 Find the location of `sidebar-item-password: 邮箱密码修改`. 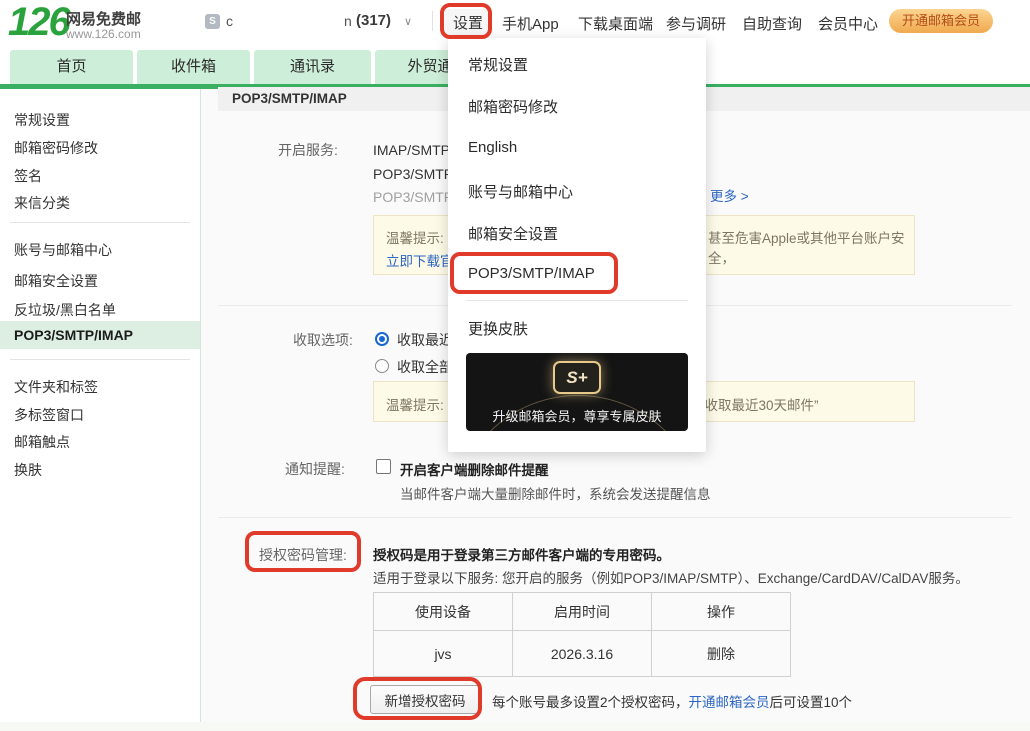

sidebar-item-password: 邮箱密码修改 is located at coordinates (56, 148).